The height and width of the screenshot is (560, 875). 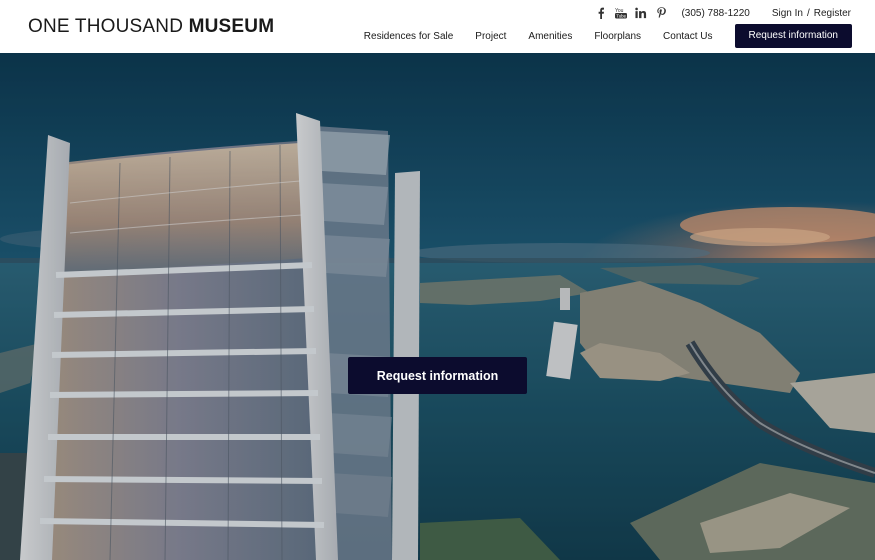 What do you see at coordinates (622, 16) in the screenshot?
I see `svg-text: Tube` at bounding box center [622, 16].